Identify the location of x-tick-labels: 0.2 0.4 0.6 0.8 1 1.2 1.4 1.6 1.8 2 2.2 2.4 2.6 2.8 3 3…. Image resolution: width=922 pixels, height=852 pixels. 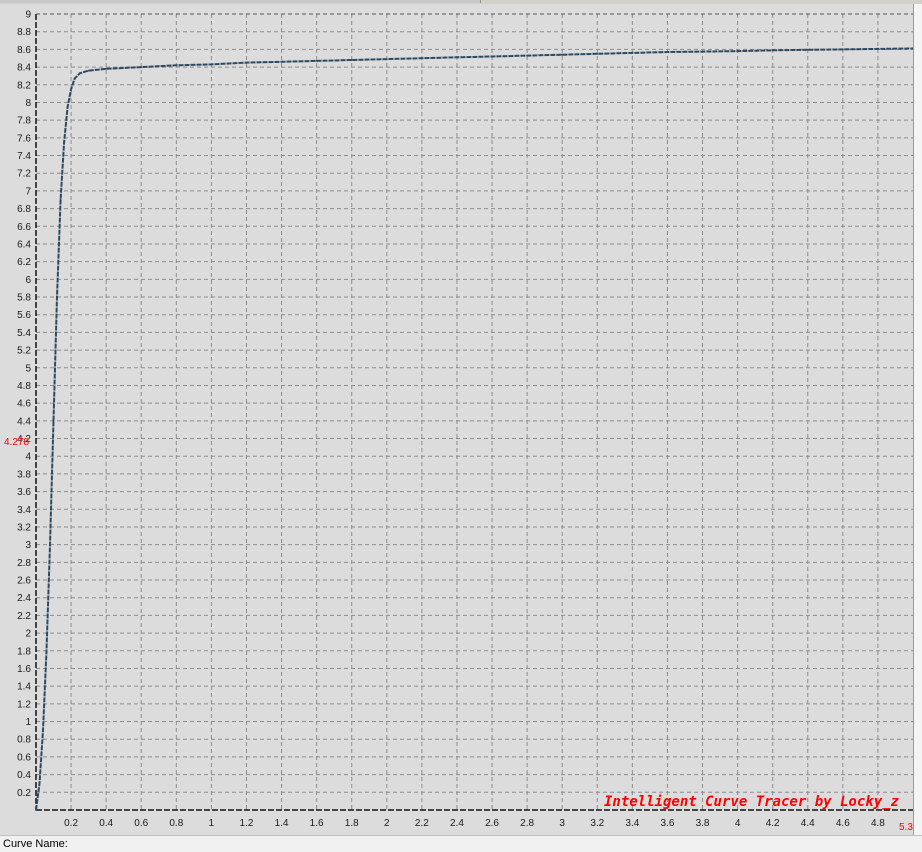
(474, 823).